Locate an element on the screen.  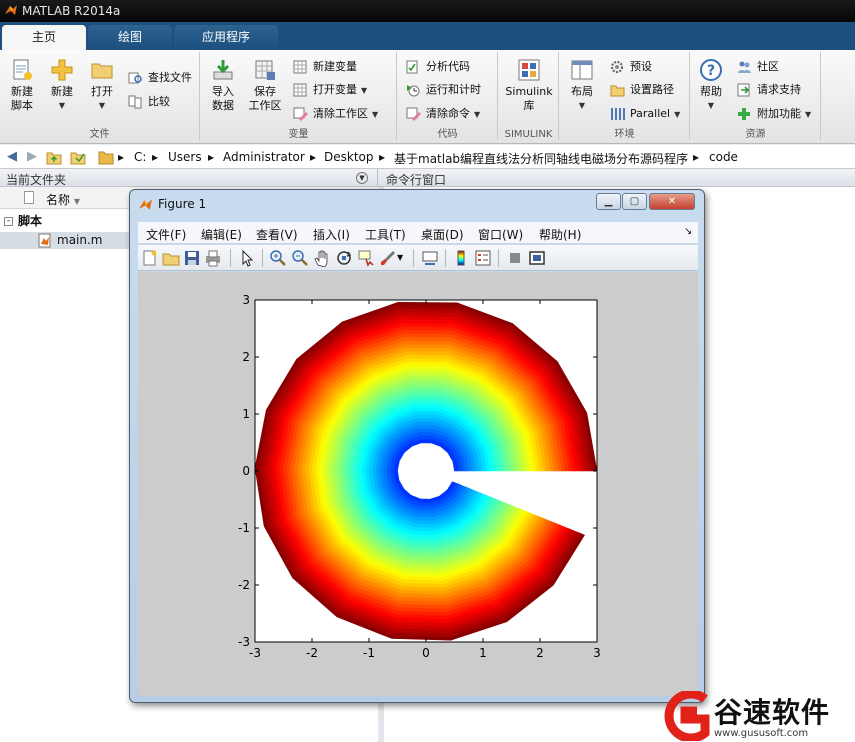
legend-icon is located at coordinates (483, 258).